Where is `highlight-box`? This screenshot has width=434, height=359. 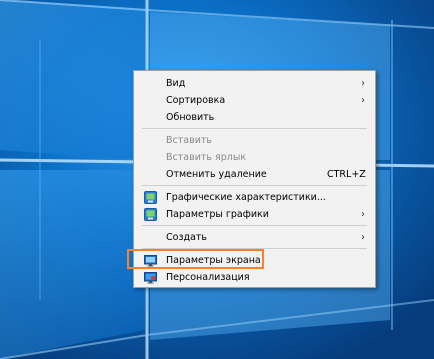 highlight-box is located at coordinates (195, 259).